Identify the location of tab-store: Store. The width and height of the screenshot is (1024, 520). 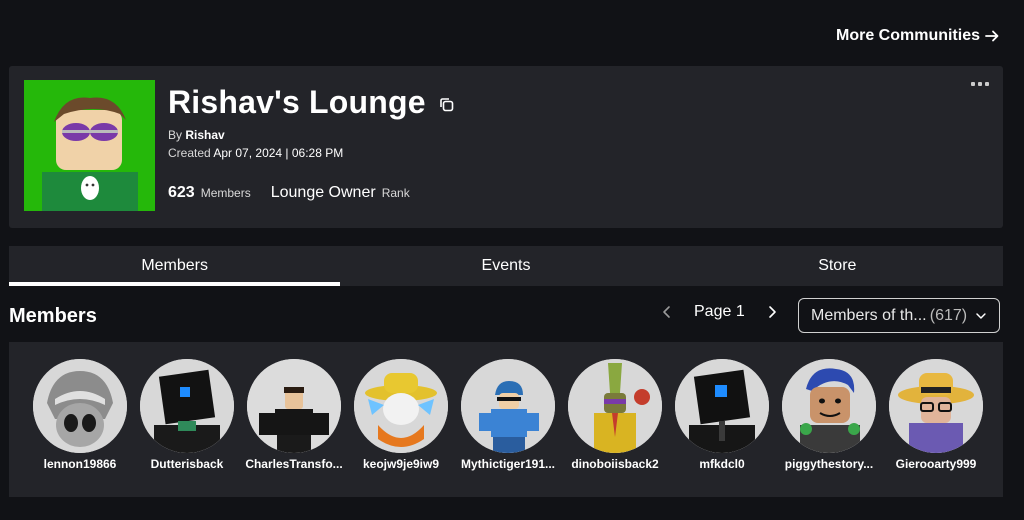
(837, 266).